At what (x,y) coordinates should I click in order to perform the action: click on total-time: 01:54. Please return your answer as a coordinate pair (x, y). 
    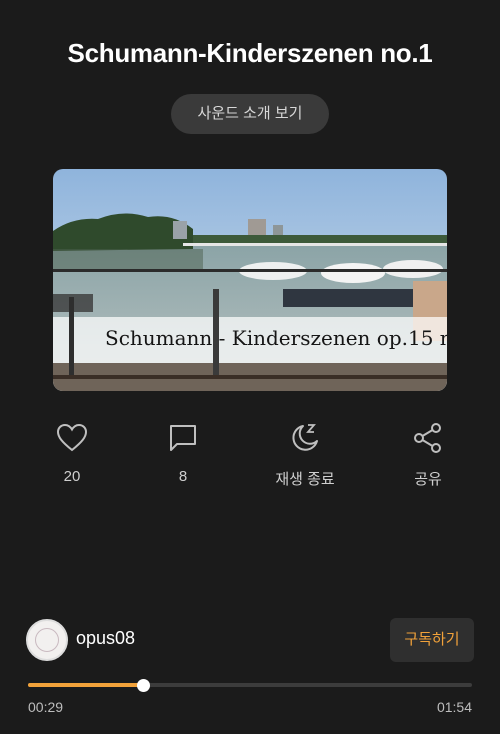
    Looking at the image, I should click on (454, 707).